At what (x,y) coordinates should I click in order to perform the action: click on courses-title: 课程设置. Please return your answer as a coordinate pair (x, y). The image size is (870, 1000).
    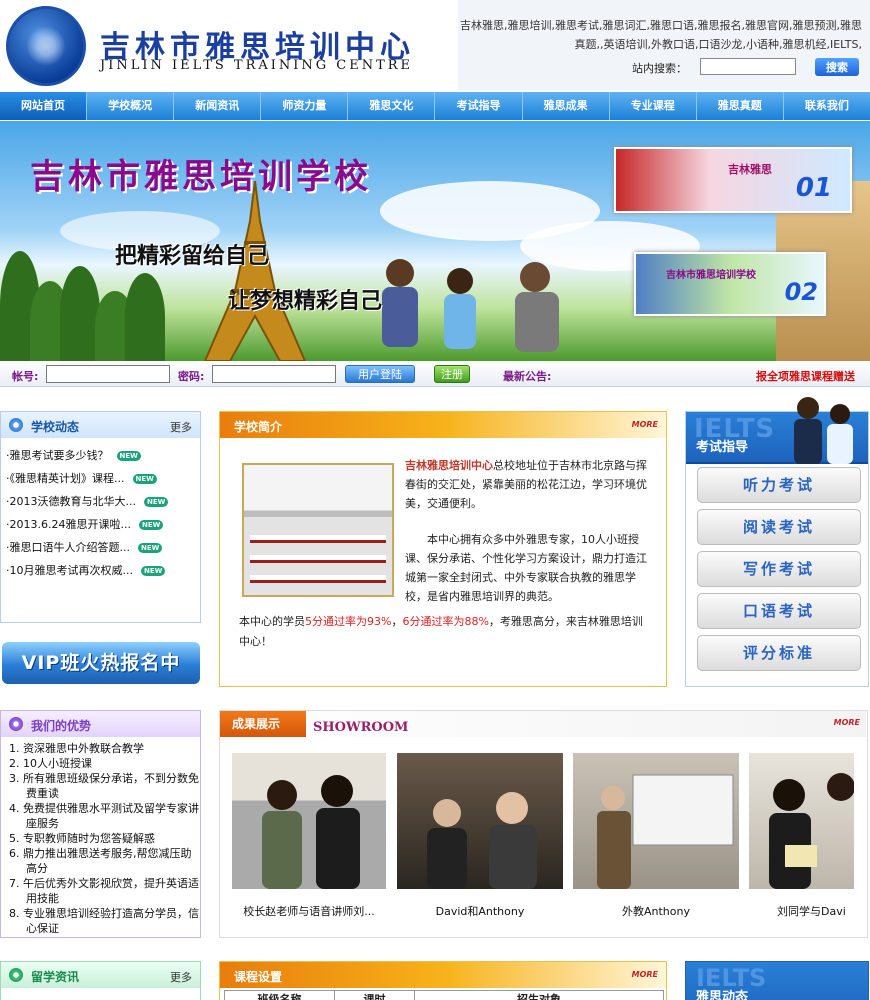
    Looking at the image, I should click on (258, 977).